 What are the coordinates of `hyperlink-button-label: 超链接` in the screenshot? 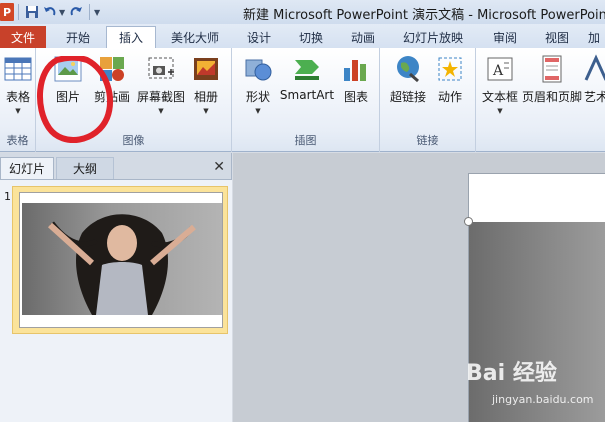 It's located at (407, 97).